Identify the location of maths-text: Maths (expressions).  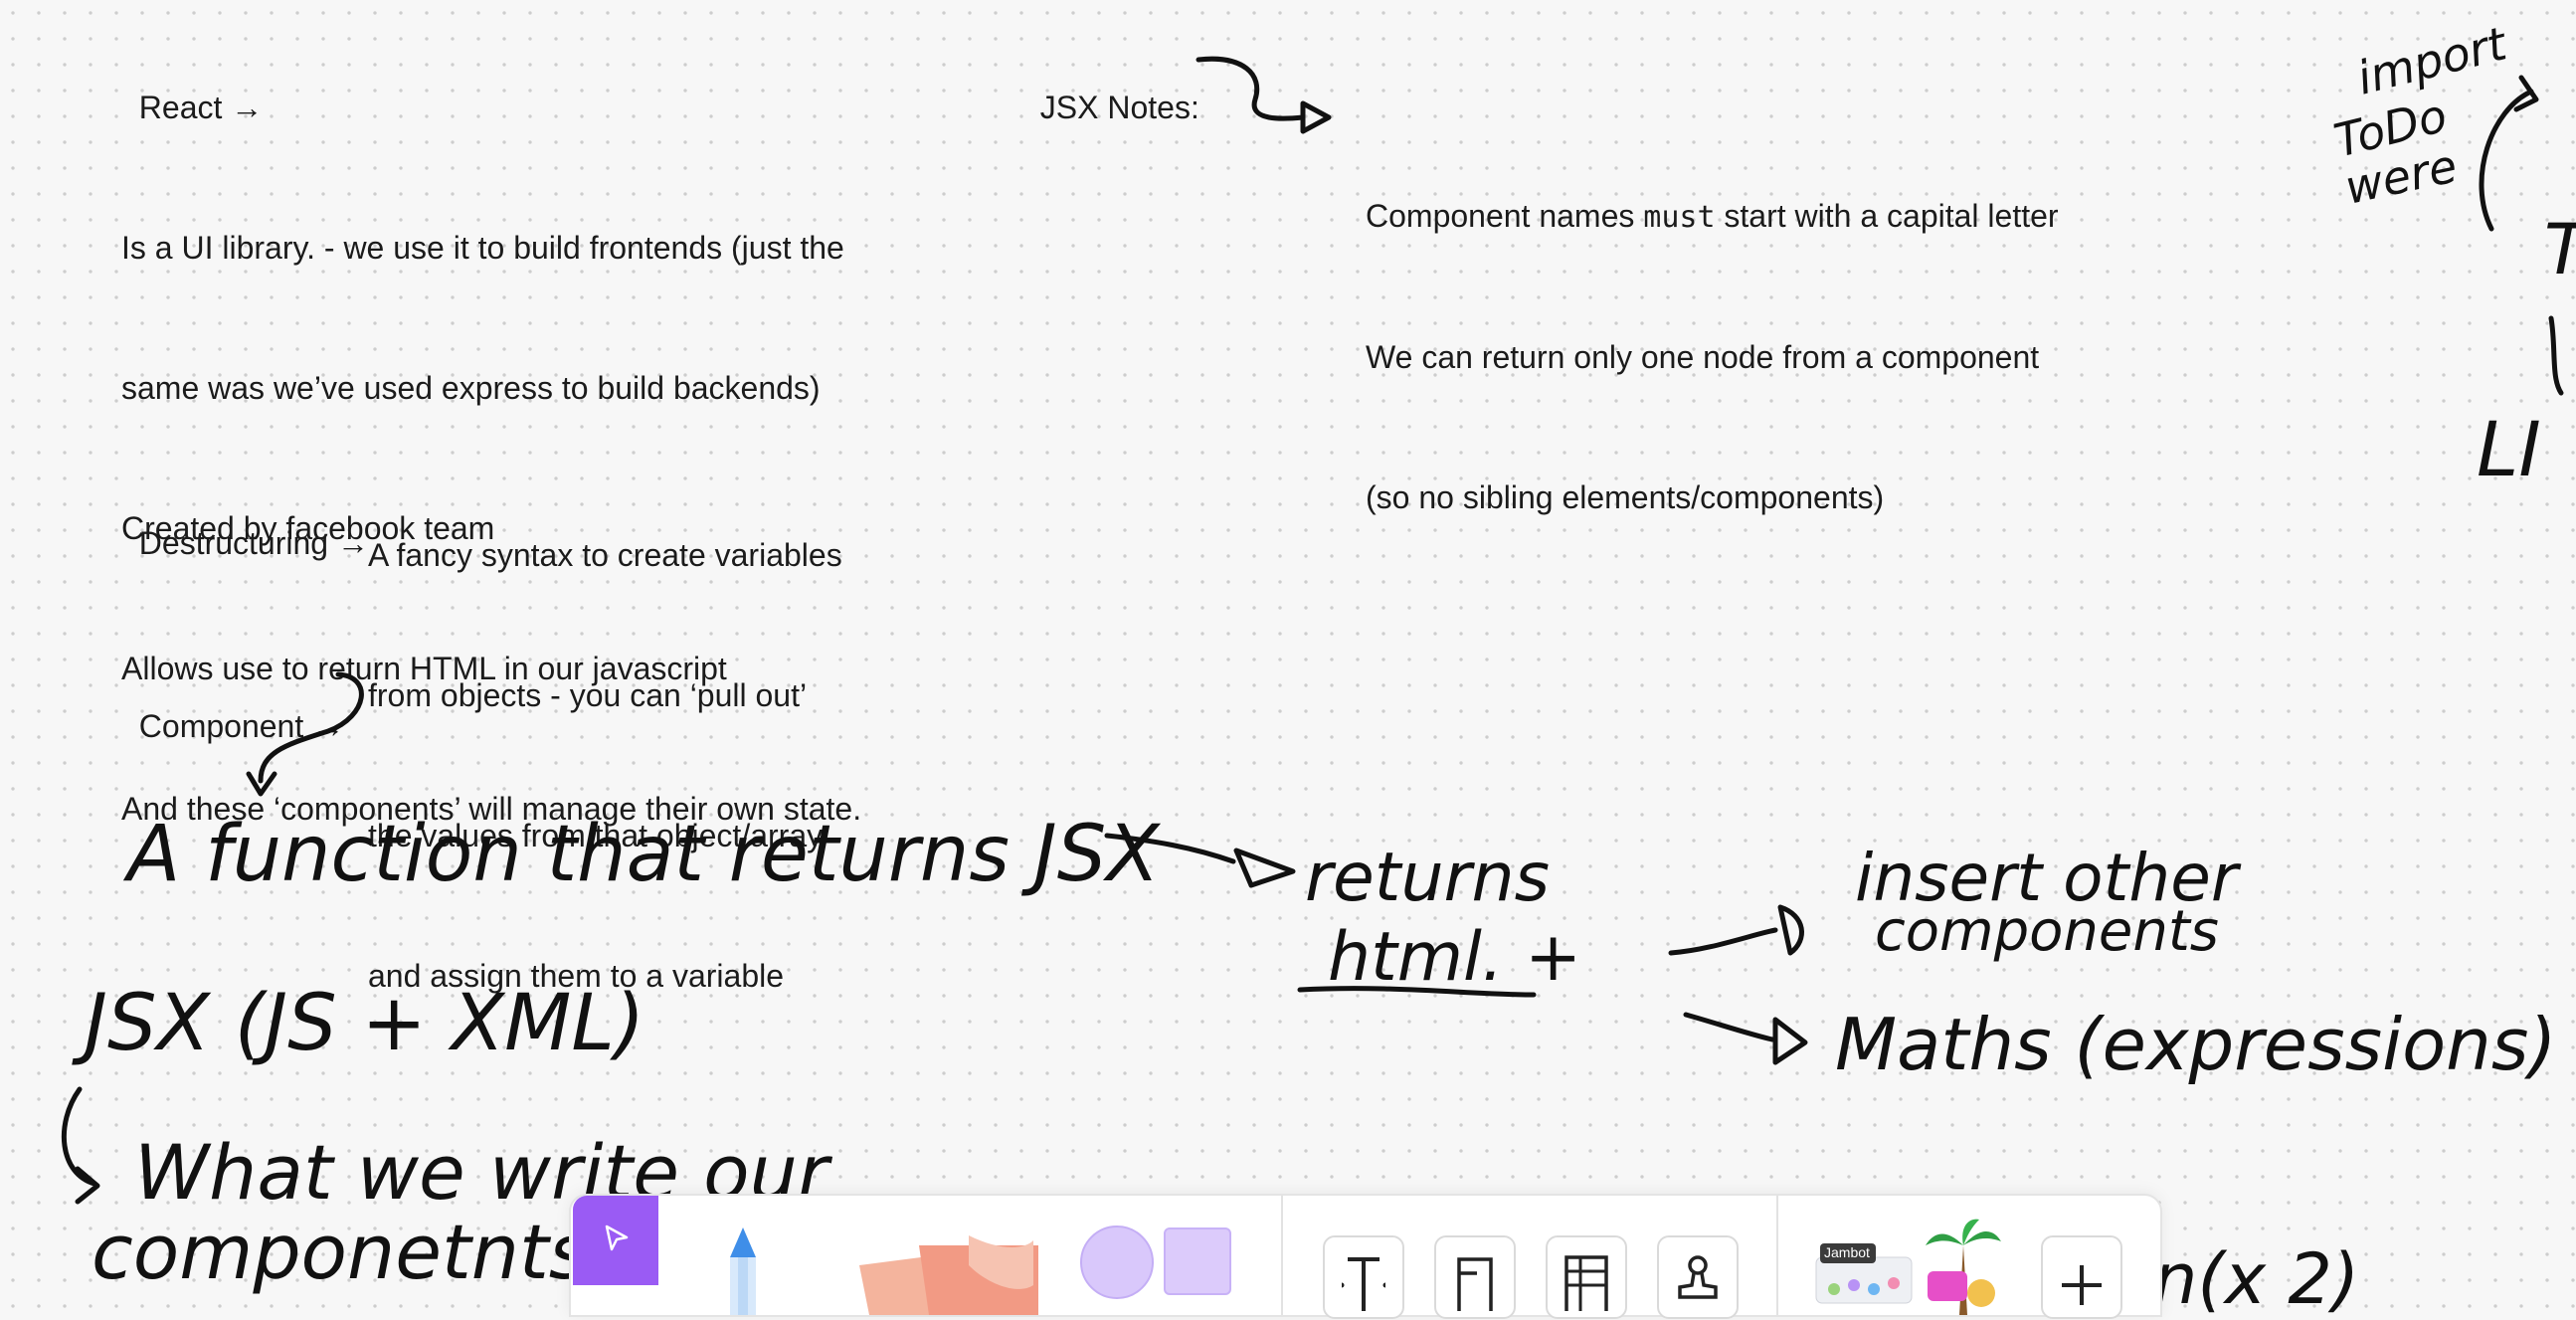
(2195, 1045).